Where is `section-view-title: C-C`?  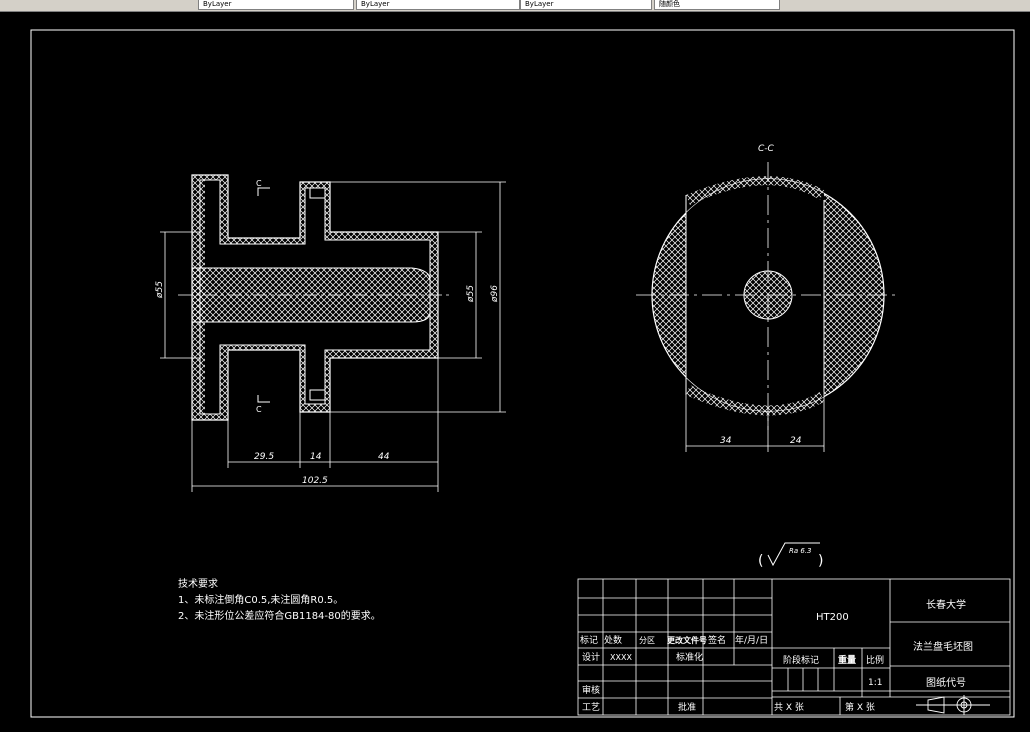
section-view-title: C-C is located at coordinates (766, 149).